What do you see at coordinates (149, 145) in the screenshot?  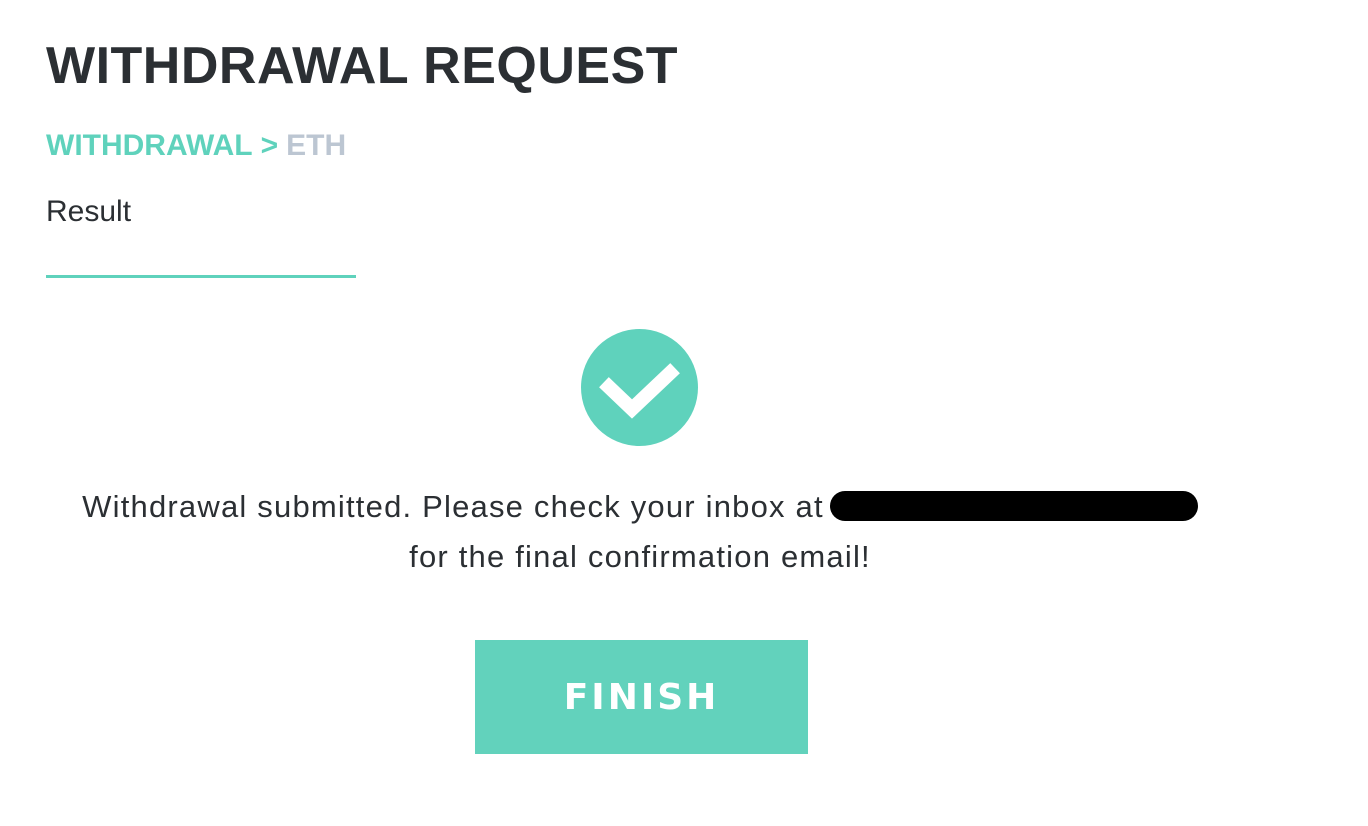 I see `breadcrumb-withdrawal-link: WITHDRAWAL` at bounding box center [149, 145].